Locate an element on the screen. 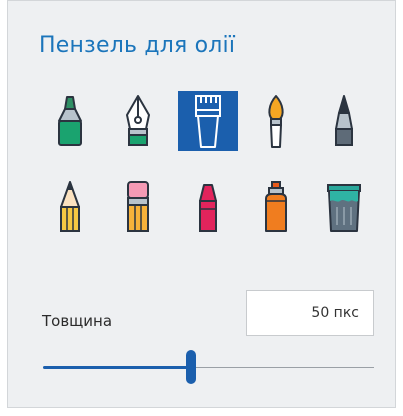  pencil-icon is located at coordinates (70, 206).